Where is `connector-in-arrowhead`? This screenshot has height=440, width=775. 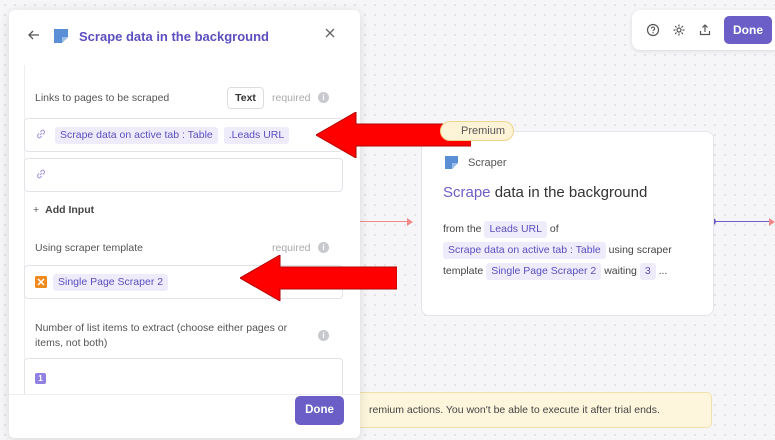
connector-in-arrowhead is located at coordinates (410, 222).